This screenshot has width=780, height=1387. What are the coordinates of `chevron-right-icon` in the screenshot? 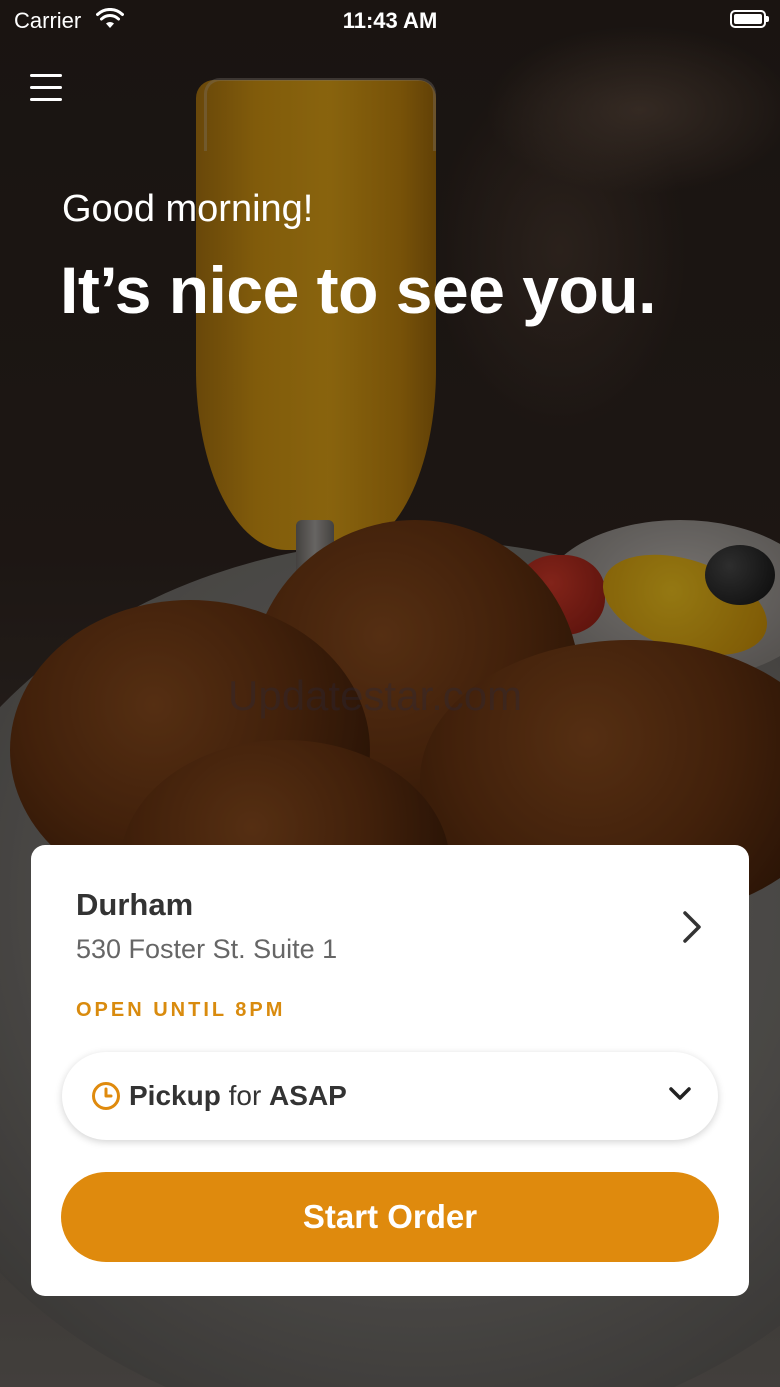 It's located at (691, 927).